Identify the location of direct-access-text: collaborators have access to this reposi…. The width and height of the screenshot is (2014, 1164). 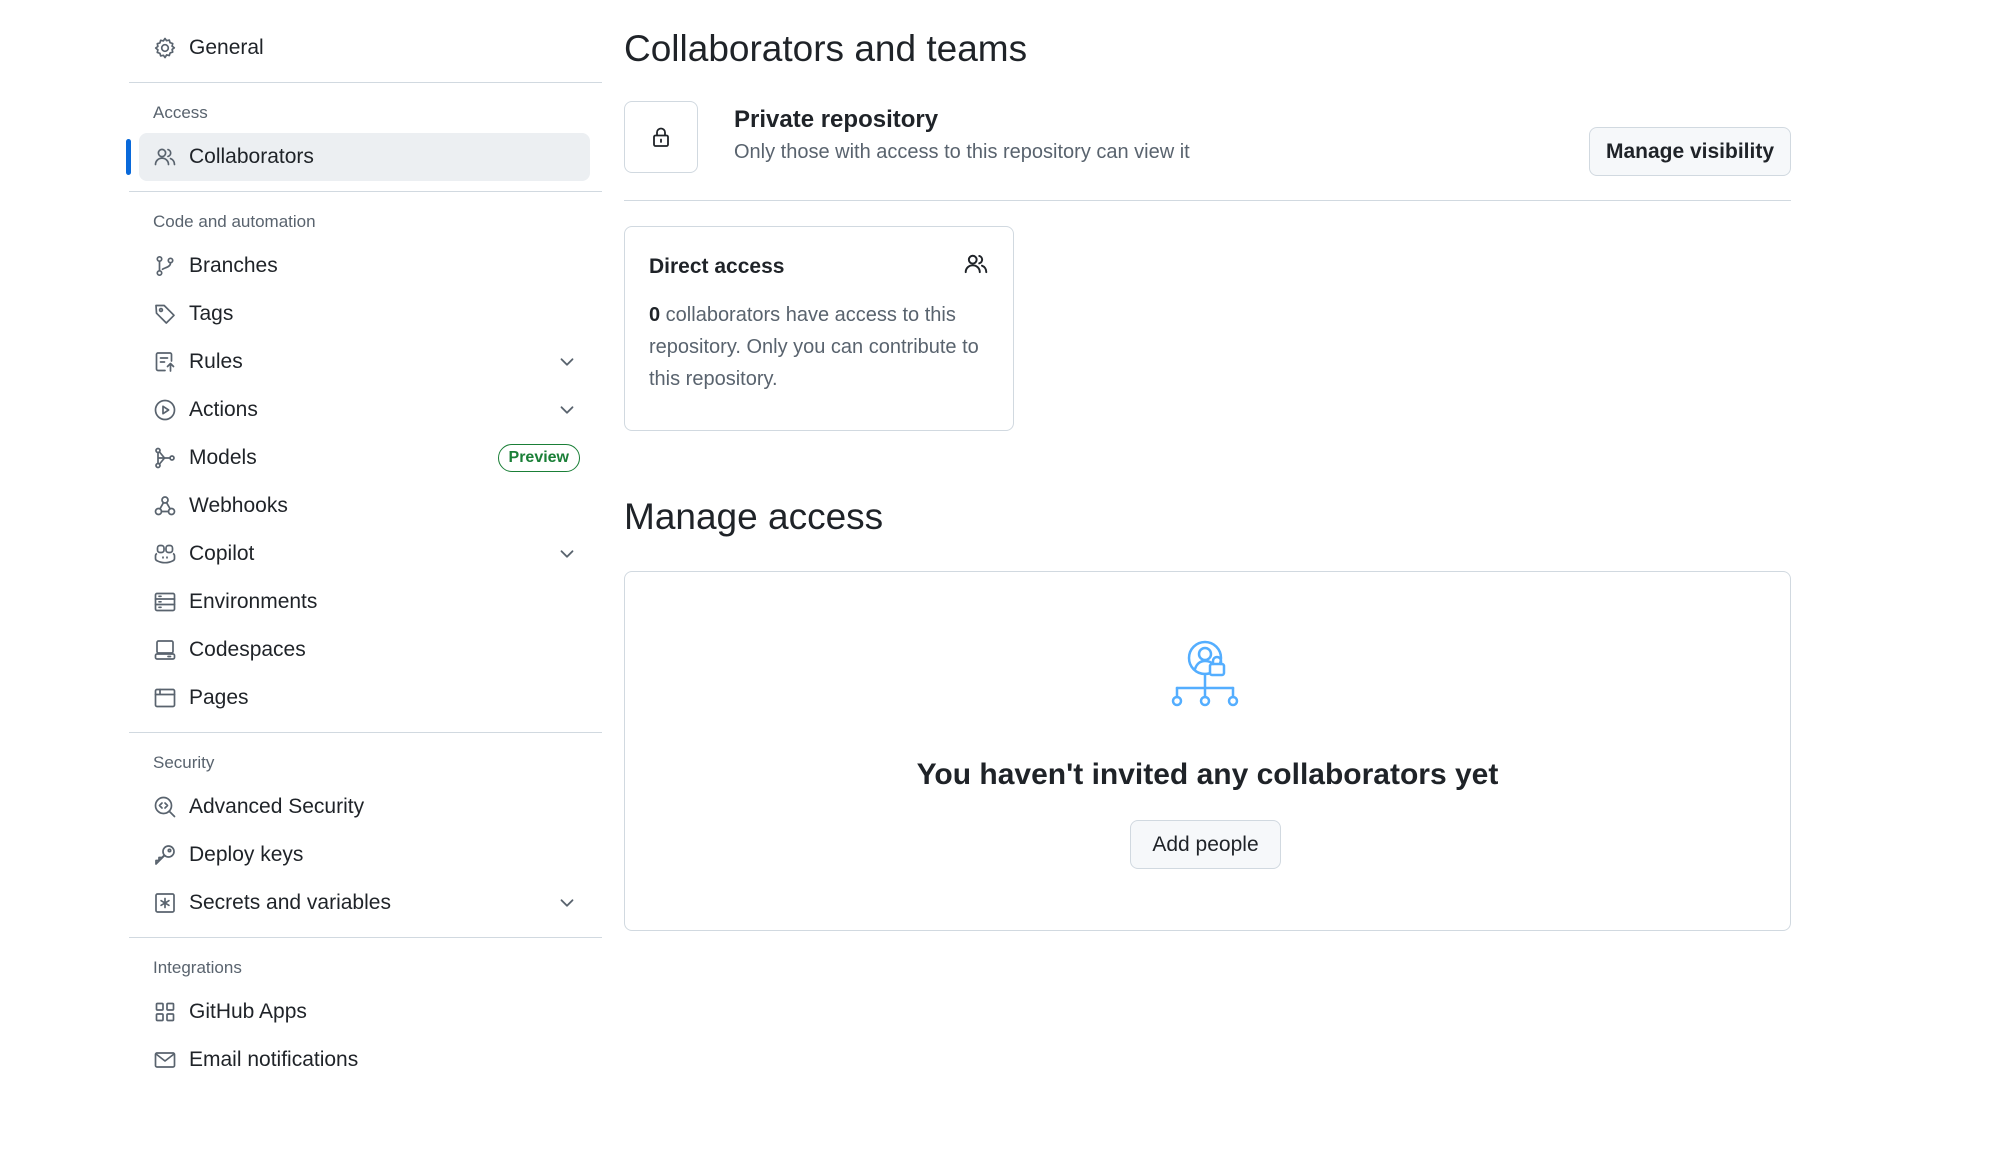
(814, 347).